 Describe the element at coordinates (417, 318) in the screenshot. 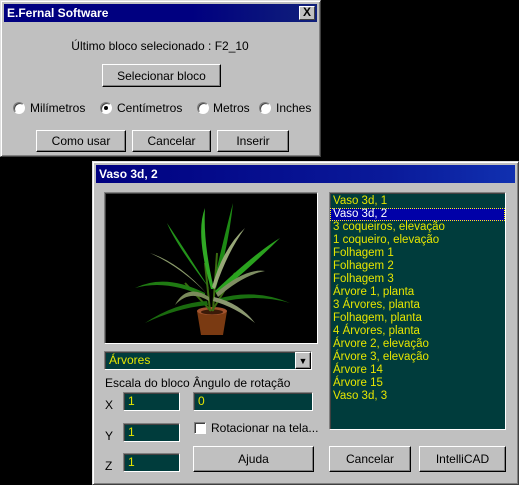

I see `list-item: Folhagem, planta` at that location.